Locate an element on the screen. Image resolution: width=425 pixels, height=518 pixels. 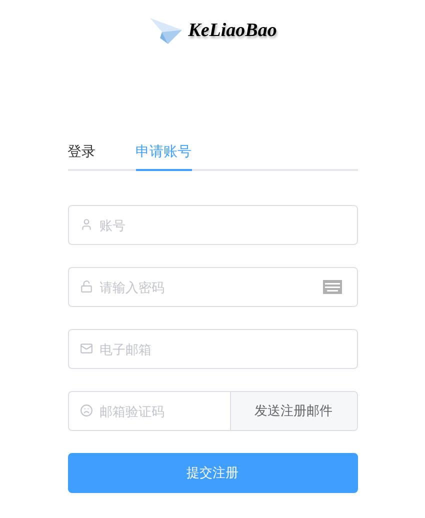
input-field: 账号 is located at coordinates (213, 225).